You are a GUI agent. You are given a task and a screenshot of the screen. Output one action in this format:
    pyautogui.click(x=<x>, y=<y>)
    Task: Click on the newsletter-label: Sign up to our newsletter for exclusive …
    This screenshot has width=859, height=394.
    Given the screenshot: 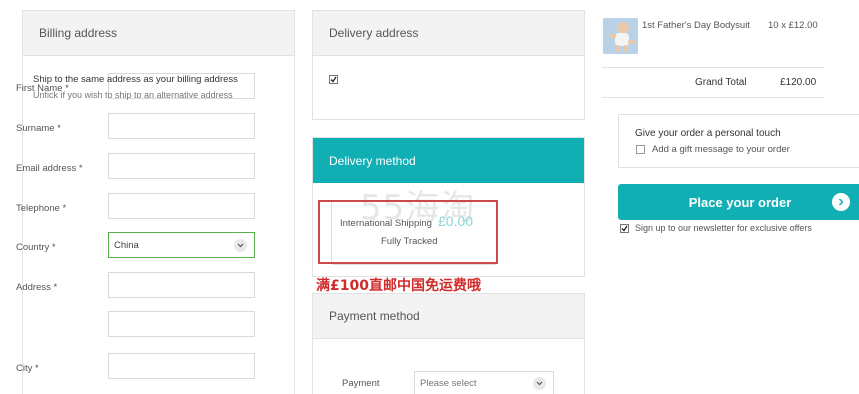 What is the action you would take?
    pyautogui.click(x=723, y=228)
    